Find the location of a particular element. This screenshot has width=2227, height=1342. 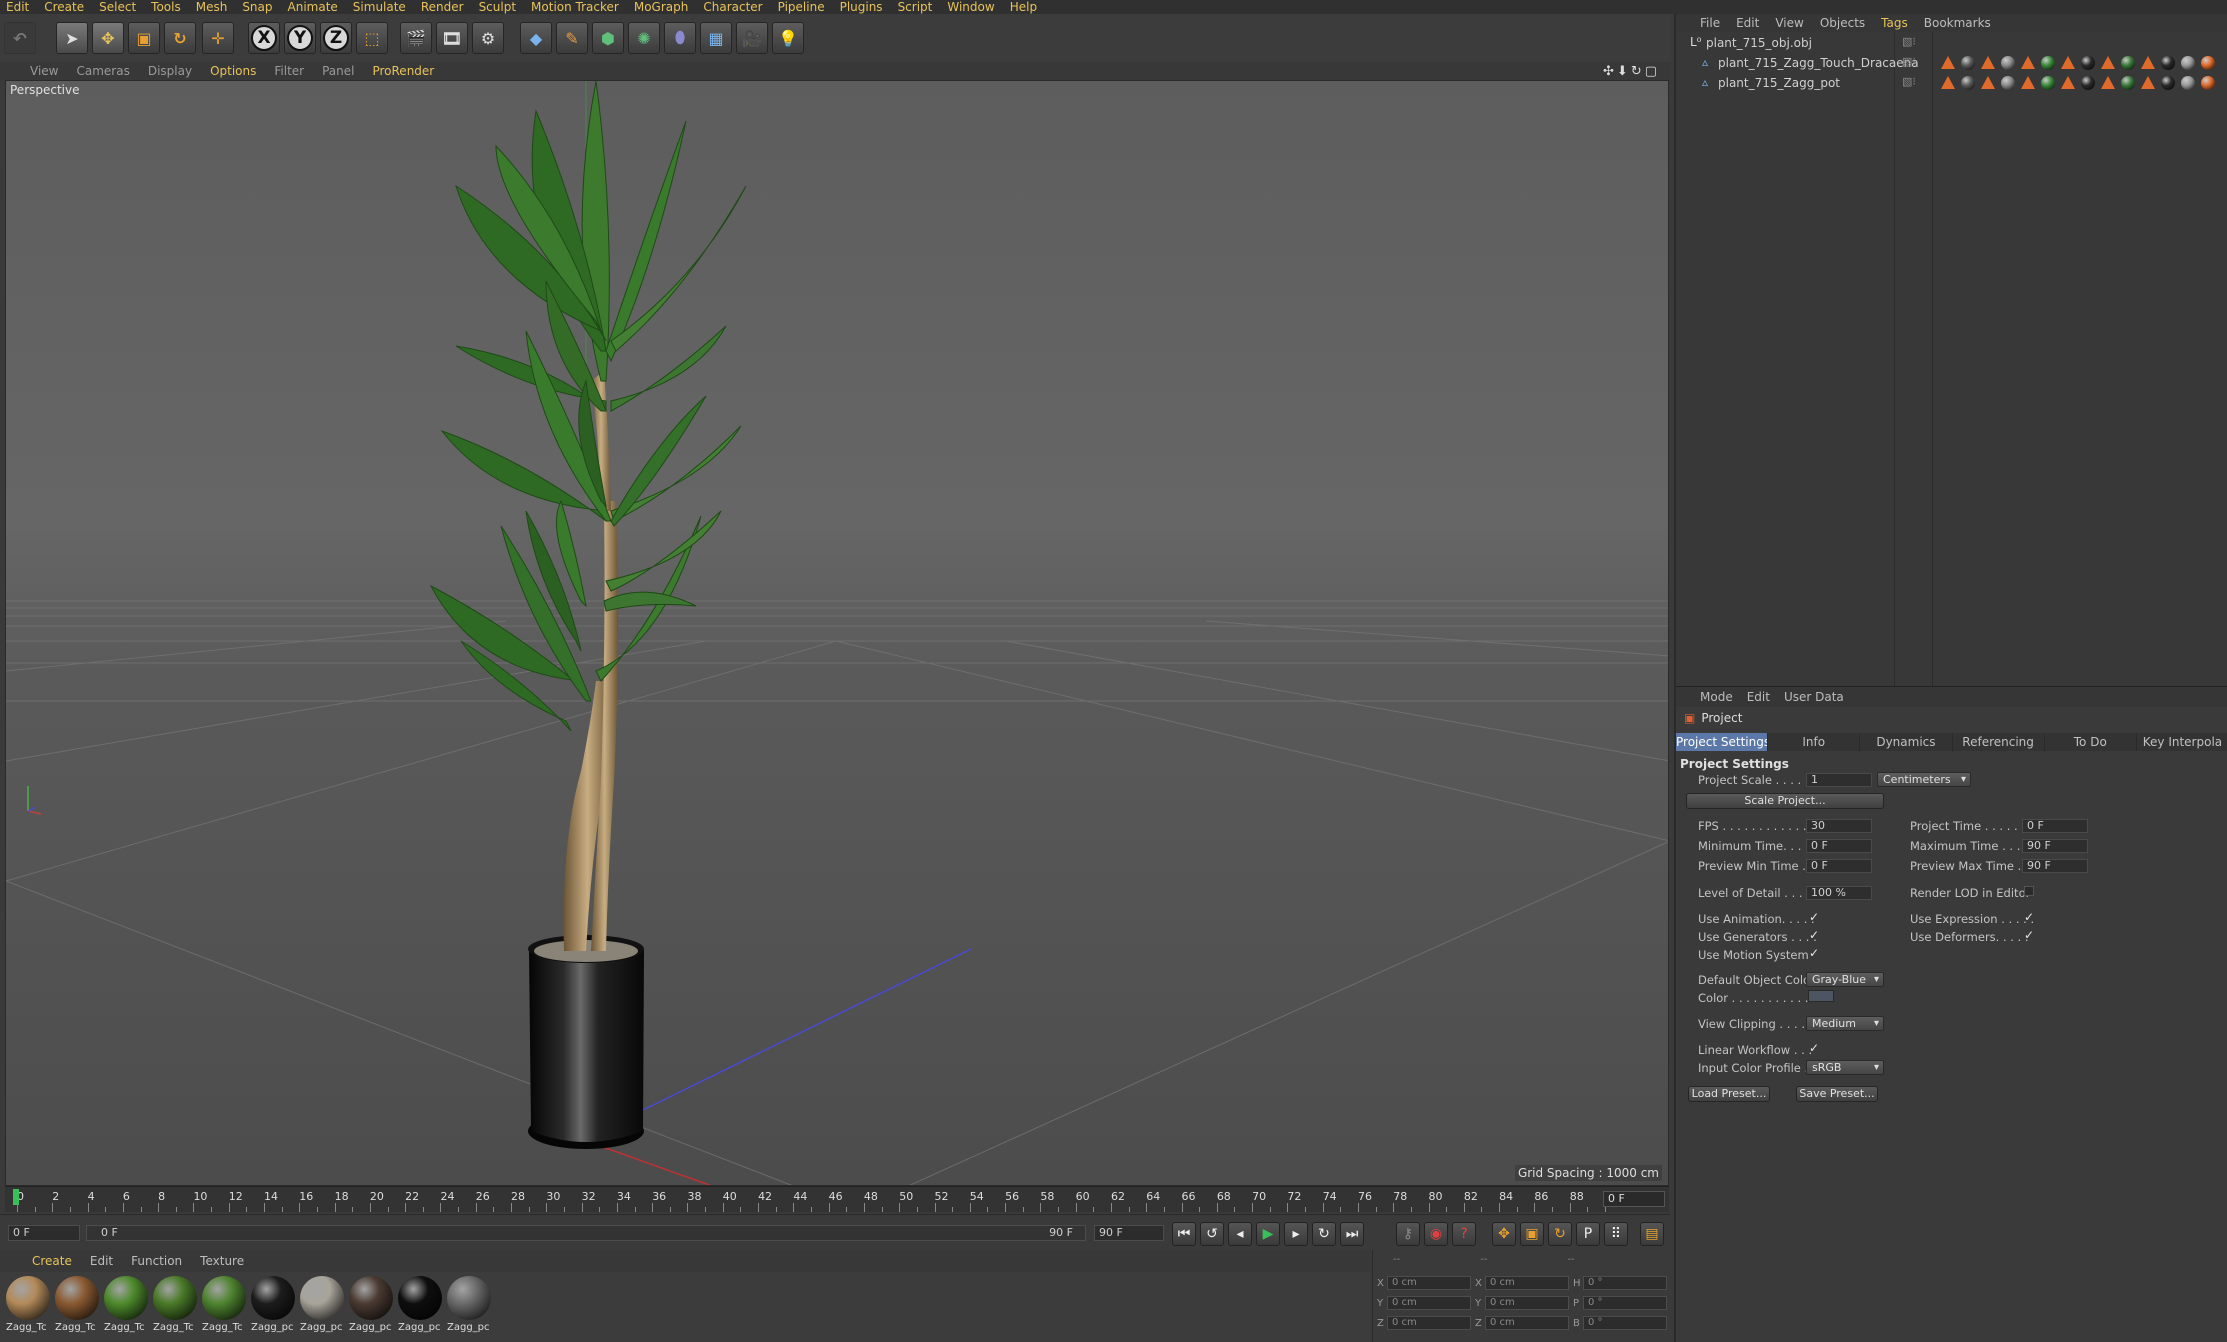

render-picture-viewer-button: 🎞 is located at coordinates (452, 38).